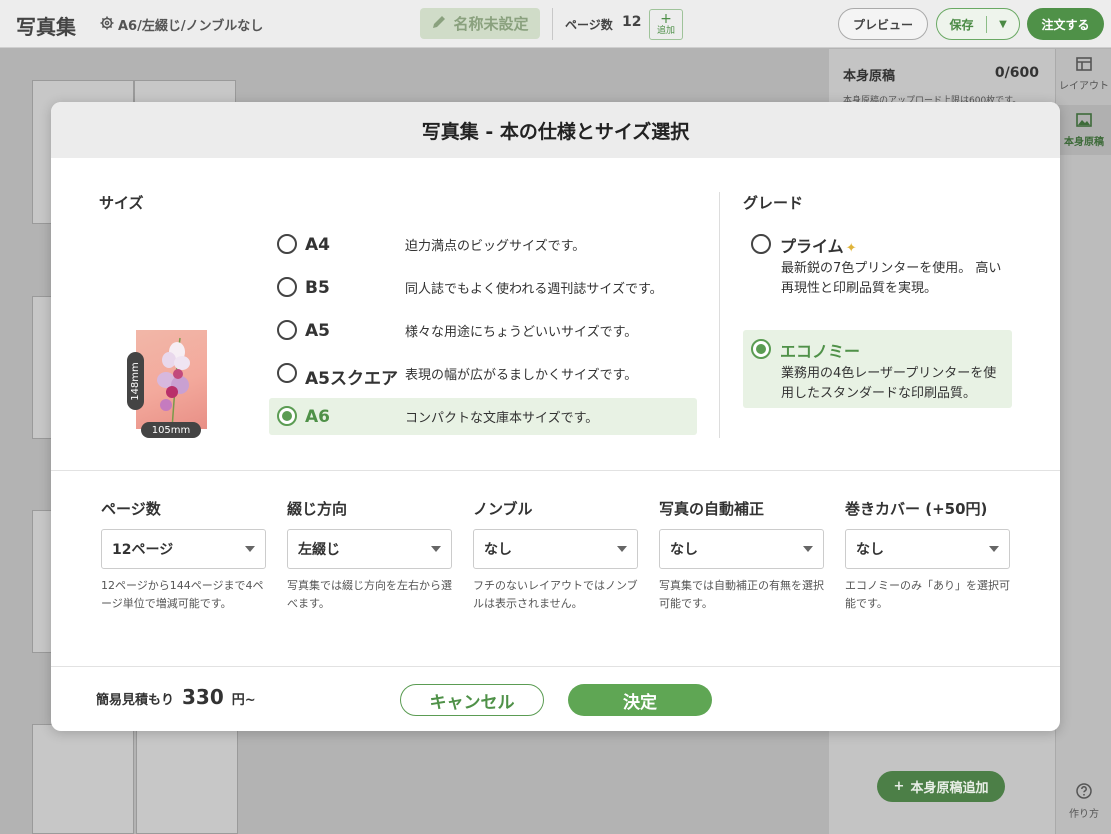  Describe the element at coordinates (46, 27) in the screenshot. I see `app-title: 写真集` at that location.